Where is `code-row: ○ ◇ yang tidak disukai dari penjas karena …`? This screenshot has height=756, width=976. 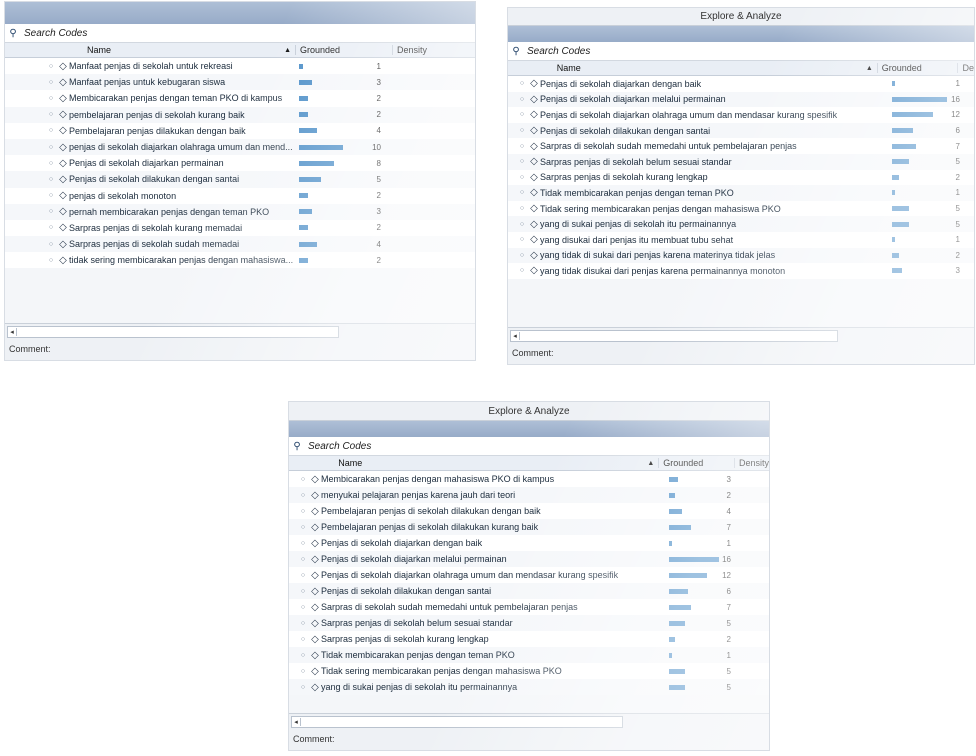
code-row: ○ ◇ yang tidak disukai dari penjas karena … is located at coordinates (741, 271).